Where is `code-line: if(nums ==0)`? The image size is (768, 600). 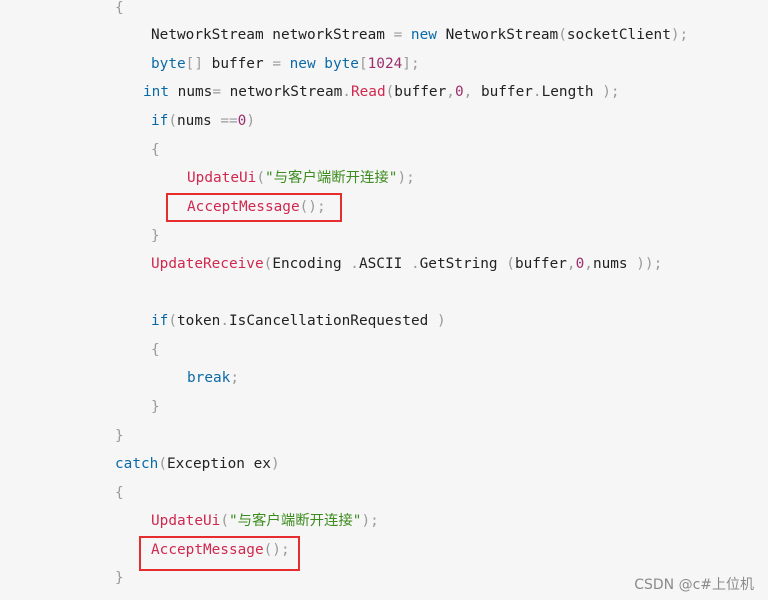
code-line: if(nums ==0) is located at coordinates (203, 121).